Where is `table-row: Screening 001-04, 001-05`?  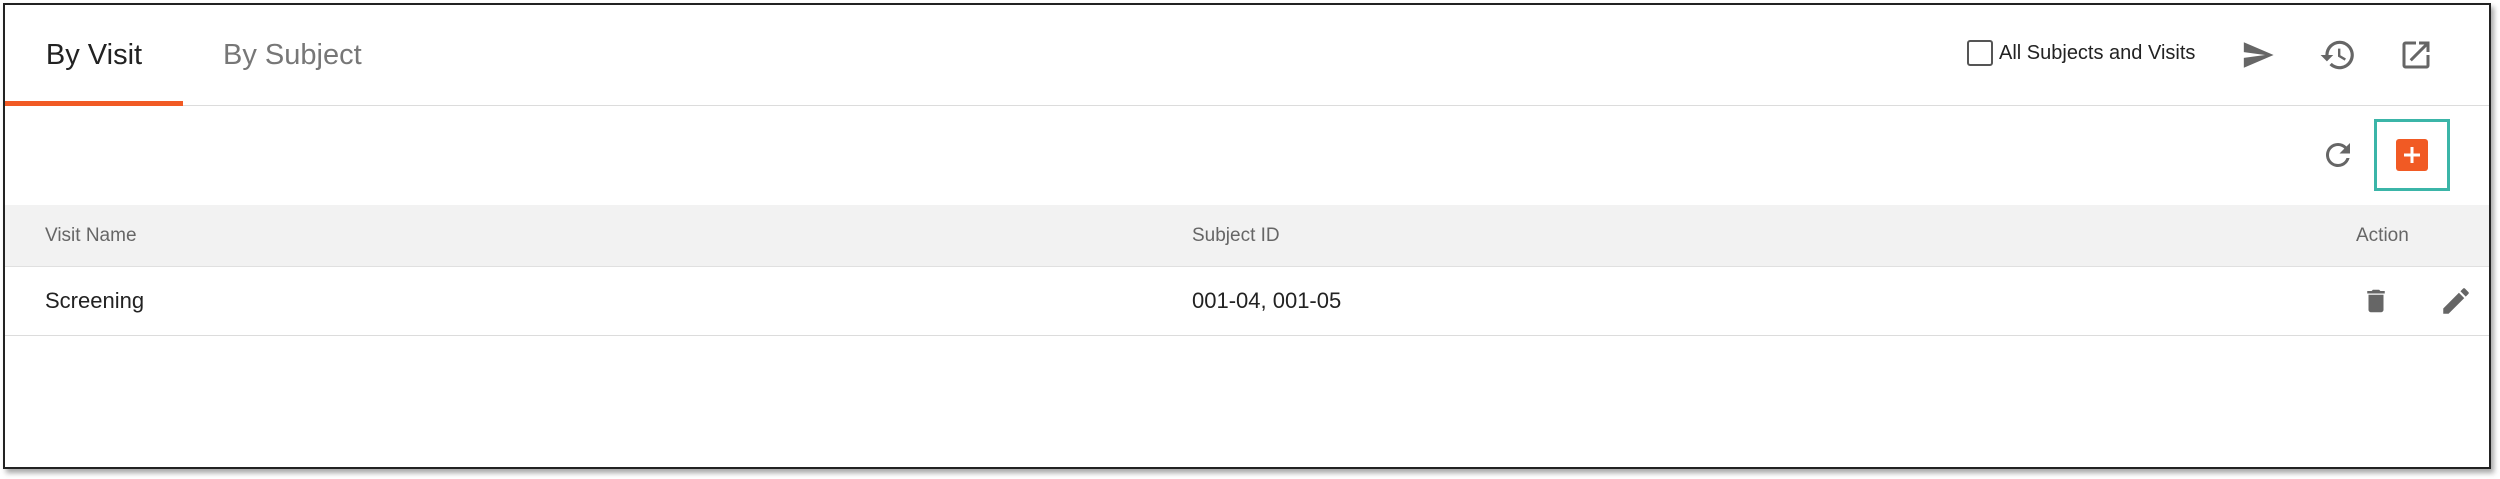
table-row: Screening 001-04, 001-05 is located at coordinates (1247, 301).